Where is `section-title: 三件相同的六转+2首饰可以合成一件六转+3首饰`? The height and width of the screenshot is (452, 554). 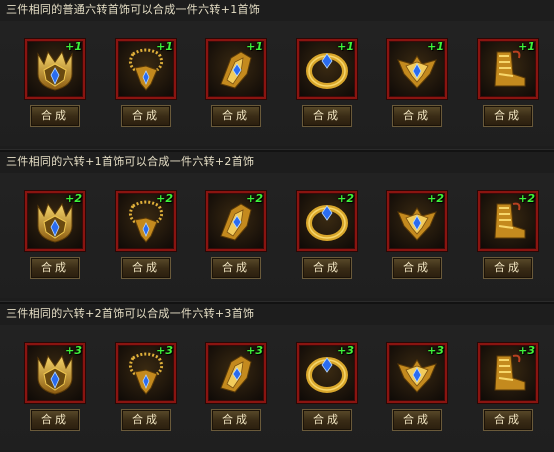 section-title: 三件相同的六转+2首饰可以合成一件六转+3首饰 is located at coordinates (130, 313).